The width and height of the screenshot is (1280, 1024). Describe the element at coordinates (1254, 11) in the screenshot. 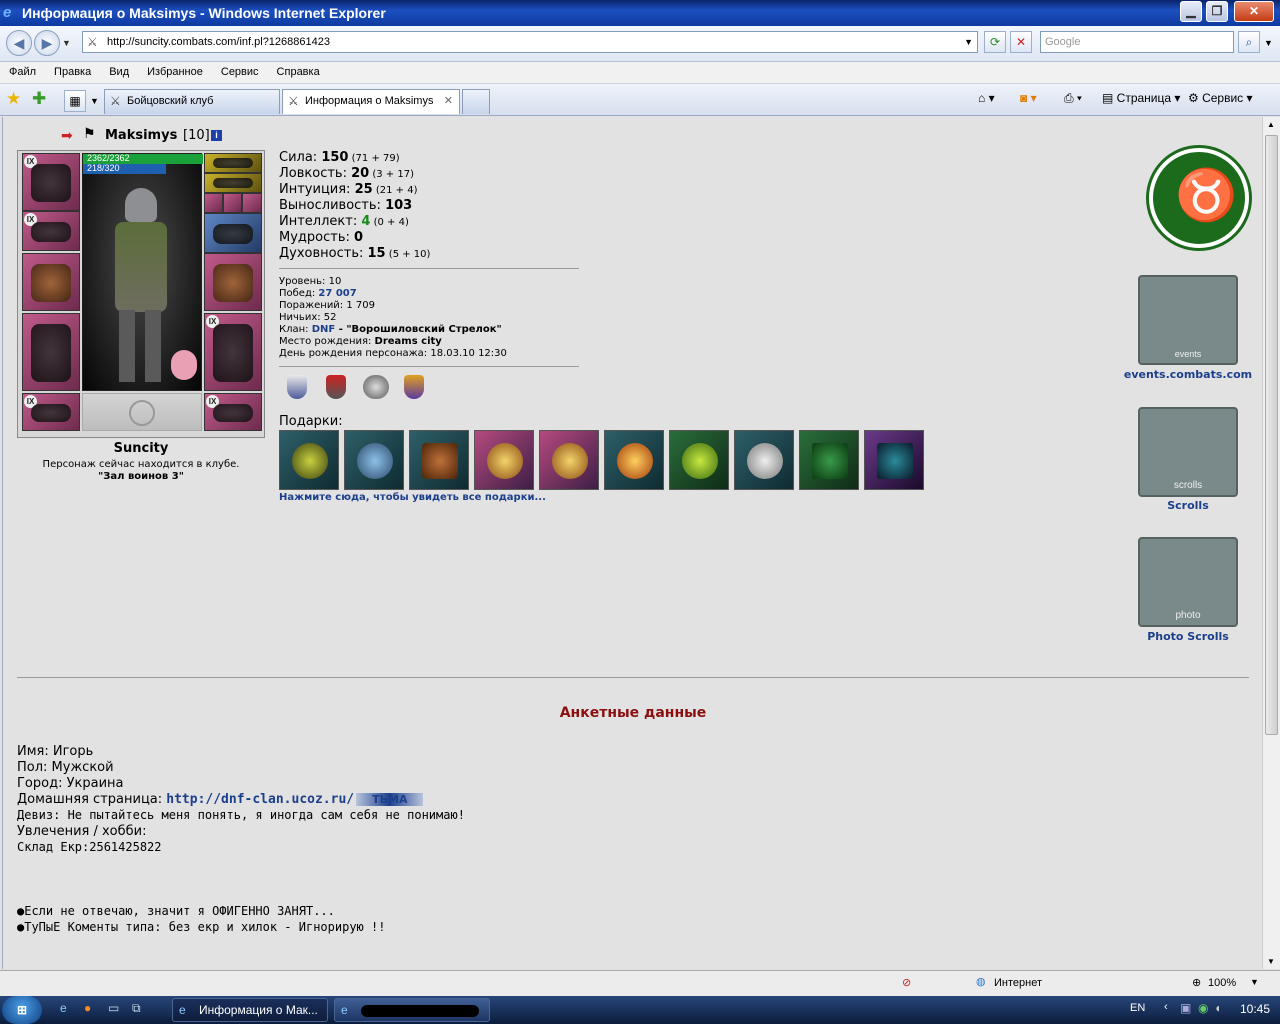

I see `close-button: ✕` at that location.